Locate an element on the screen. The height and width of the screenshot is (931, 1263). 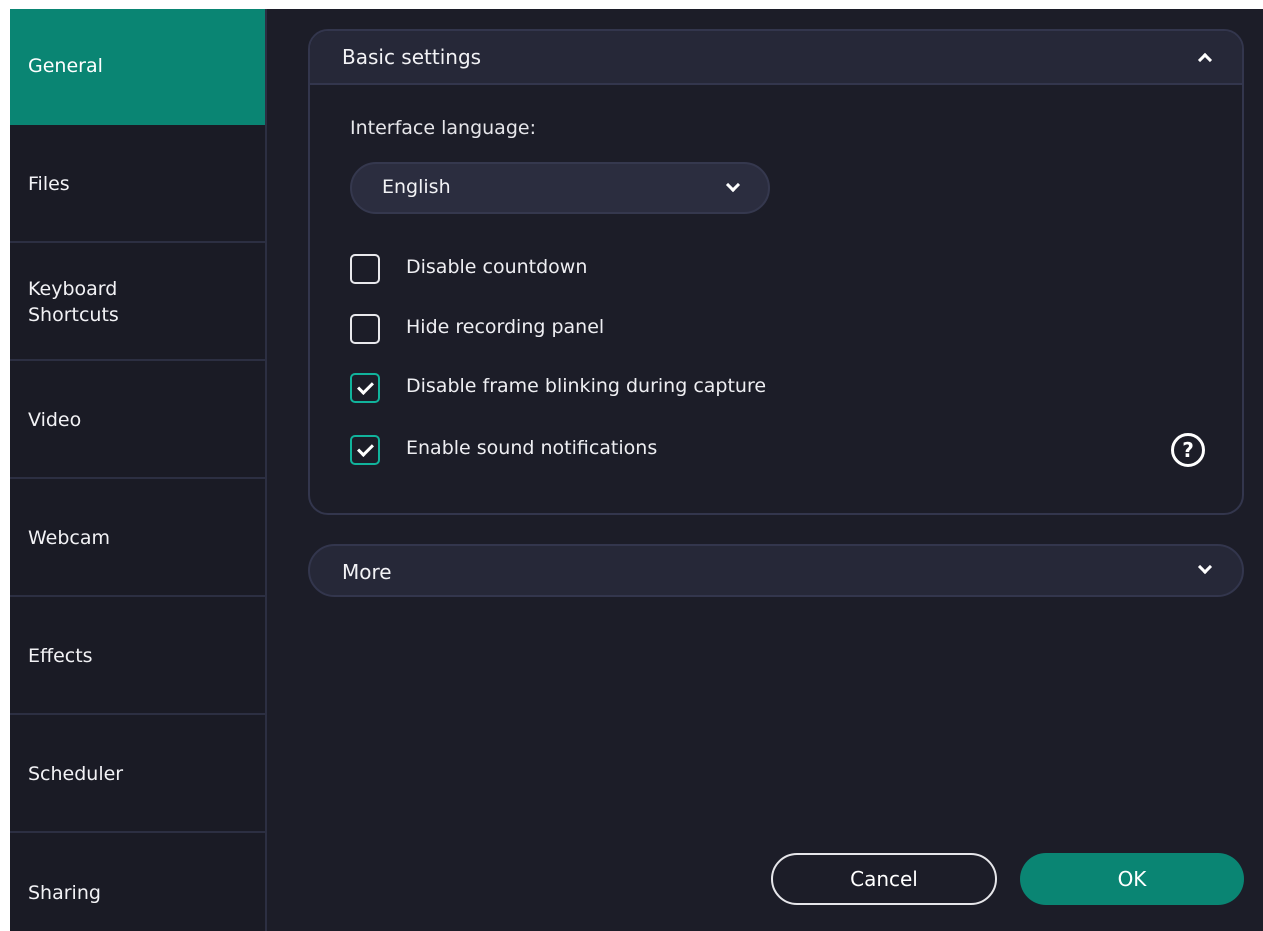
sidebar-item-keyboard-shortcuts: Keyboard Shortcuts is located at coordinates (137, 303).